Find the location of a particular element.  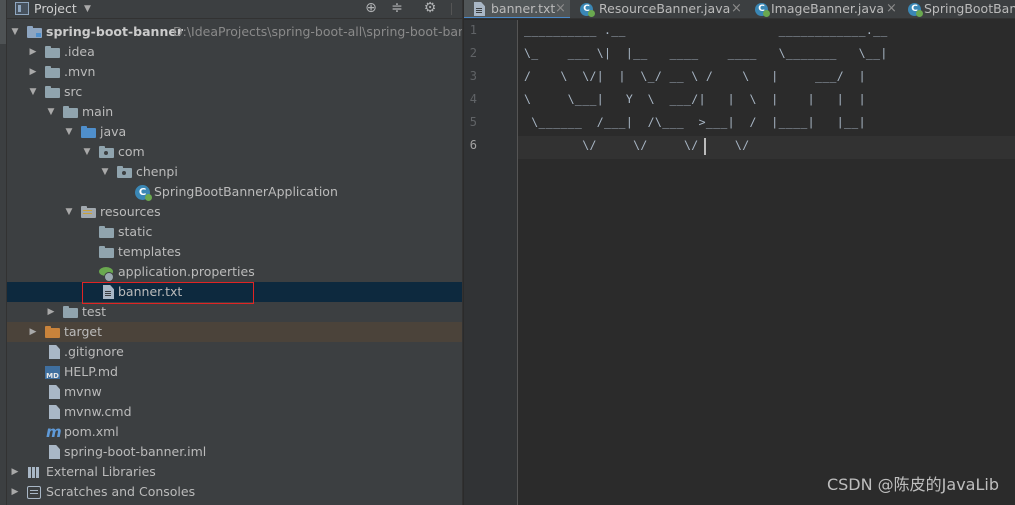

code-line-4: \ \___| Y \ ___/| | \ | | | | is located at coordinates (695, 99).